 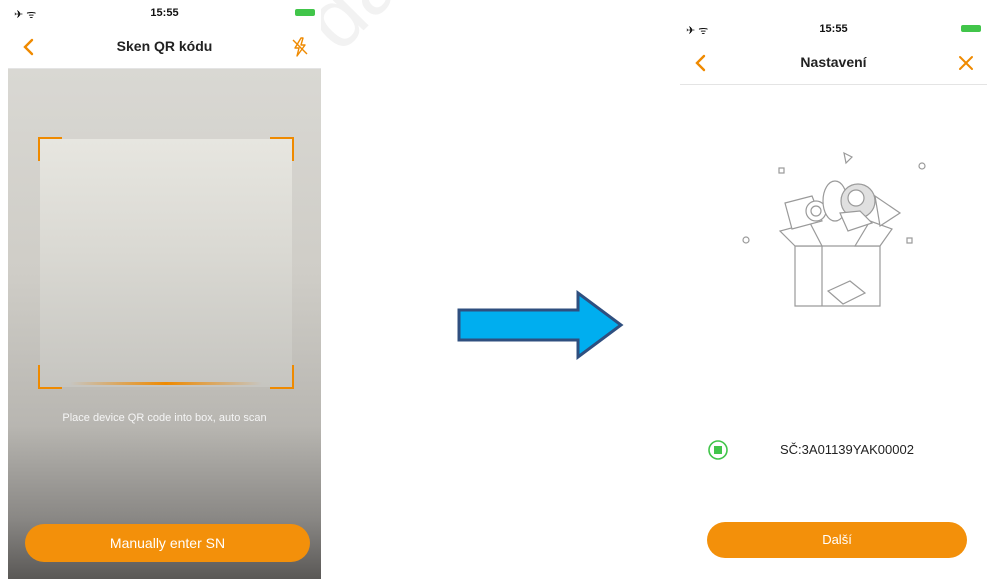 I want to click on flash-off-icon, so click(x=300, y=47).